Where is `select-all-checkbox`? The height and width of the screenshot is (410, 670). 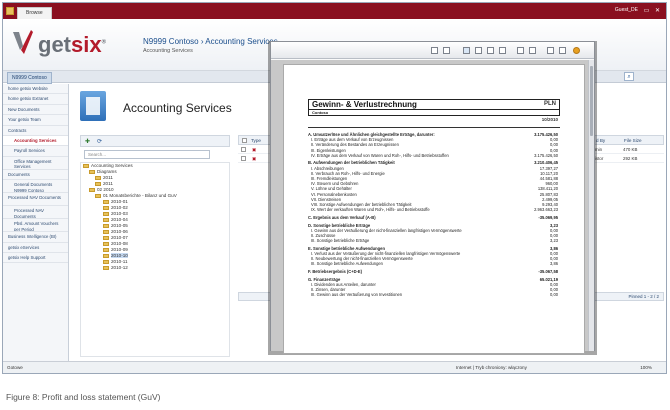
select-all-checkbox is located at coordinates (244, 140).